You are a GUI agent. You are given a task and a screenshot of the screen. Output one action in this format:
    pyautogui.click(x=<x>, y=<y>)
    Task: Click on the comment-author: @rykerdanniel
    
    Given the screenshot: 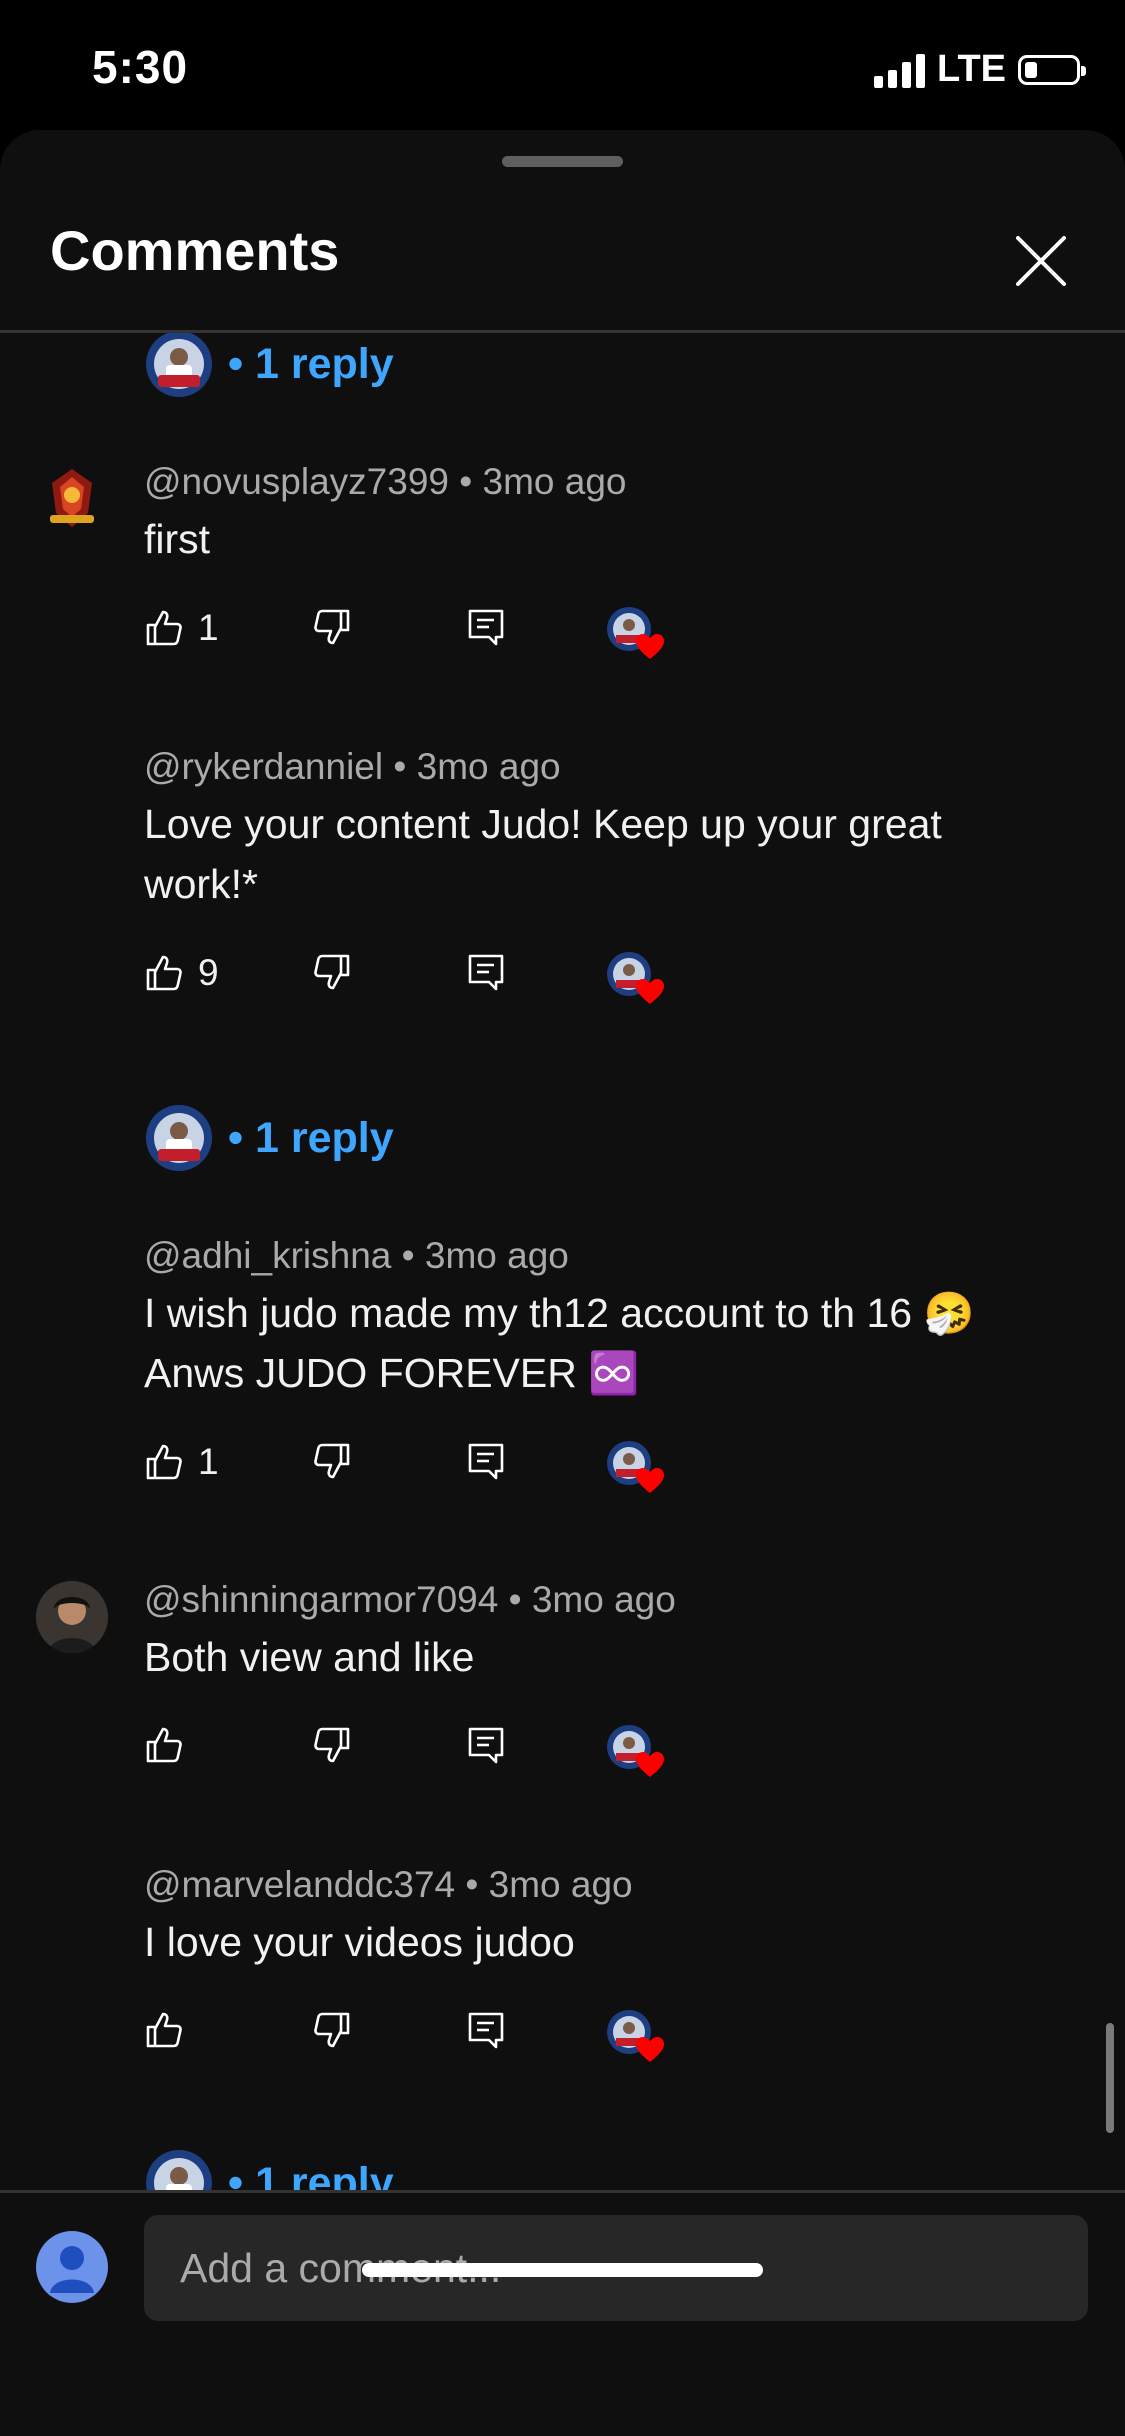 What is the action you would take?
    pyautogui.click(x=263, y=766)
    